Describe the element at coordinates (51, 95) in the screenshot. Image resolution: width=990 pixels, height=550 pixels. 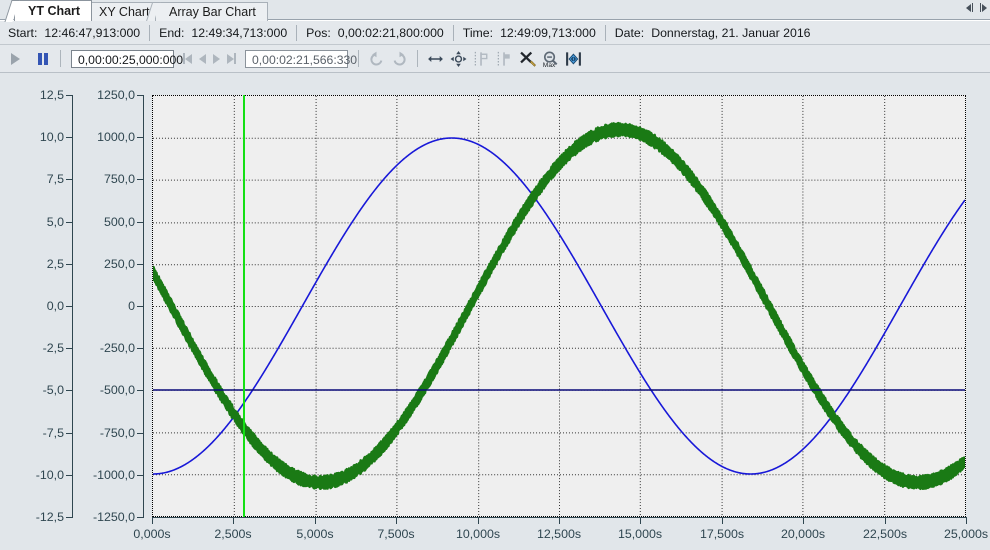
I see `y-axis-label: 12,5` at that location.